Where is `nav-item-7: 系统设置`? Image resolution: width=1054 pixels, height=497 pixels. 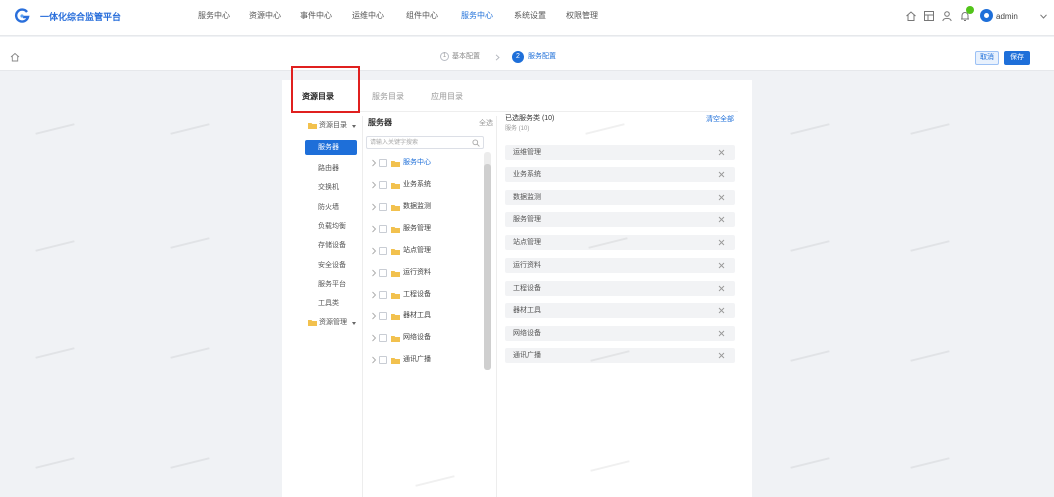 nav-item-7: 系统设置 is located at coordinates (530, 16).